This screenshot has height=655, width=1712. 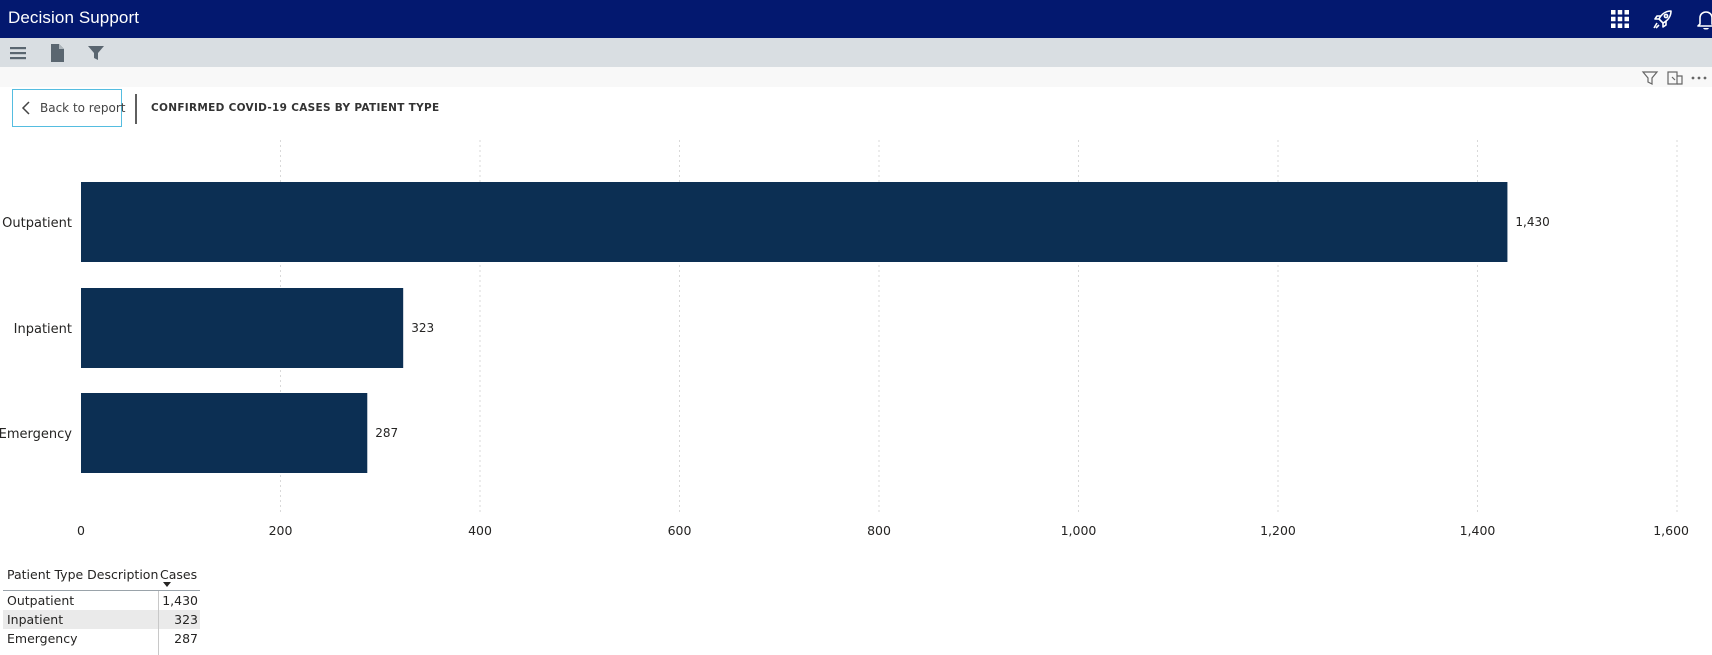 What do you see at coordinates (35, 619) in the screenshot?
I see `table-cell: Inpatient` at bounding box center [35, 619].